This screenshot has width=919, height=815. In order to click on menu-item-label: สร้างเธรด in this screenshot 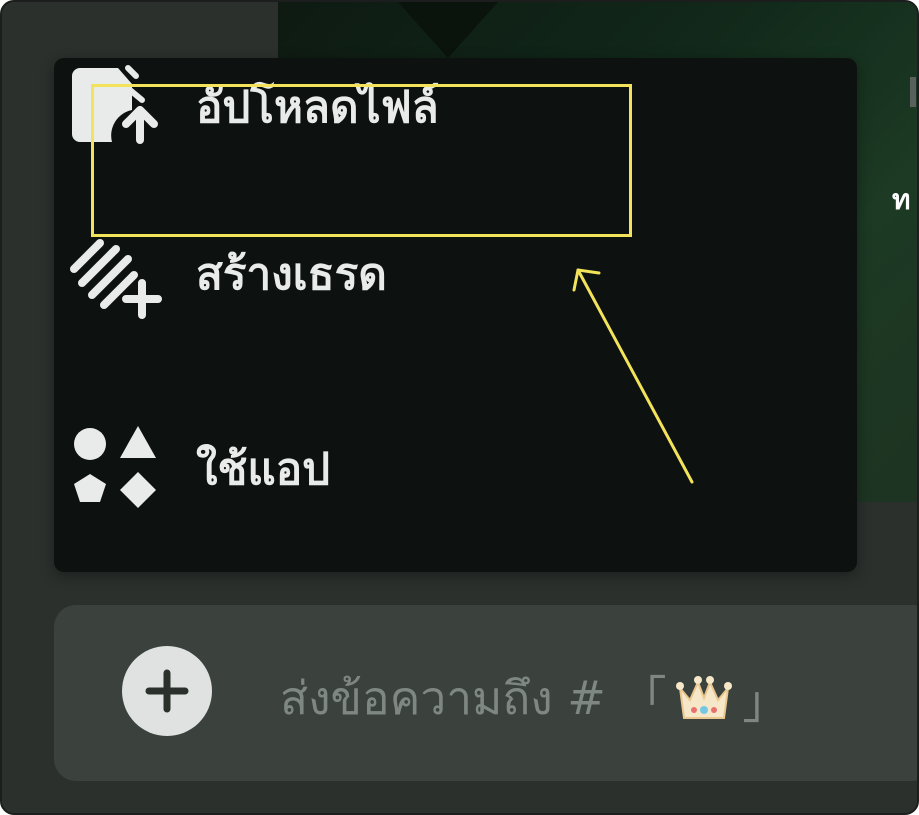, I will do `click(291, 274)`.